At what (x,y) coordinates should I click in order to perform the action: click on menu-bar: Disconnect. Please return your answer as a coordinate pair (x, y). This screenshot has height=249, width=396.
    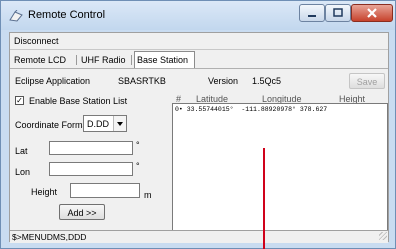
    Looking at the image, I should click on (199, 41).